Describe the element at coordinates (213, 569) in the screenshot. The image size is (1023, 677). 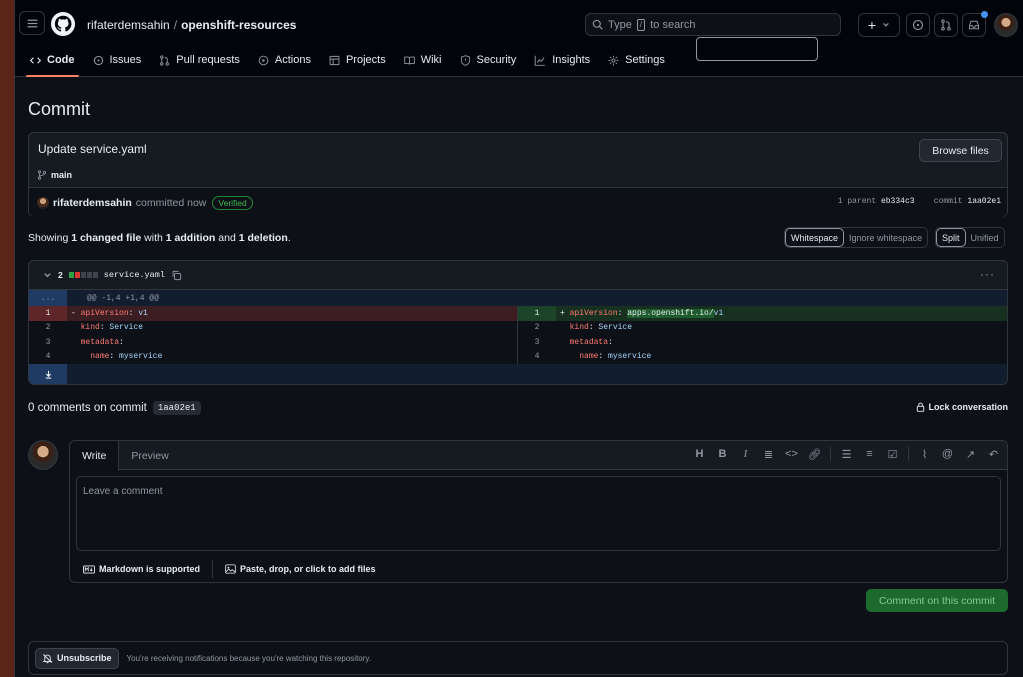
I see `footer-divider` at that location.